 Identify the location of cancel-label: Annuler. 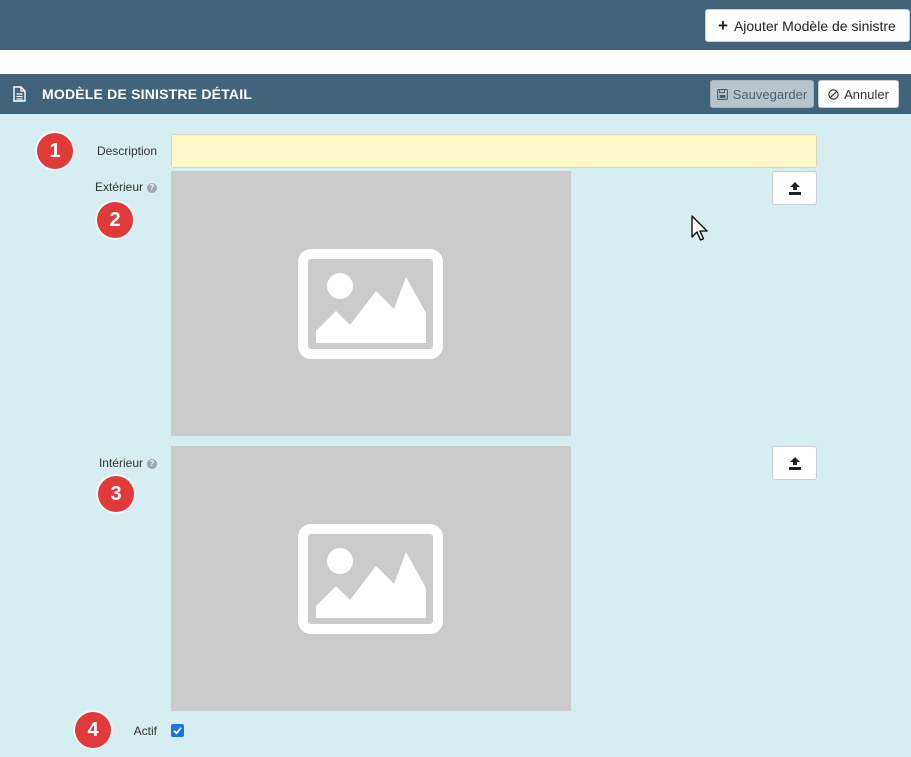
(866, 94).